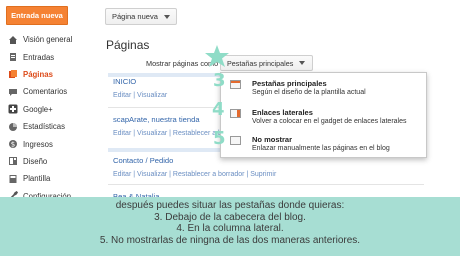 The height and width of the screenshot is (256, 460). I want to click on sidebar-item-stats: Estadísticas, so click(51, 126).